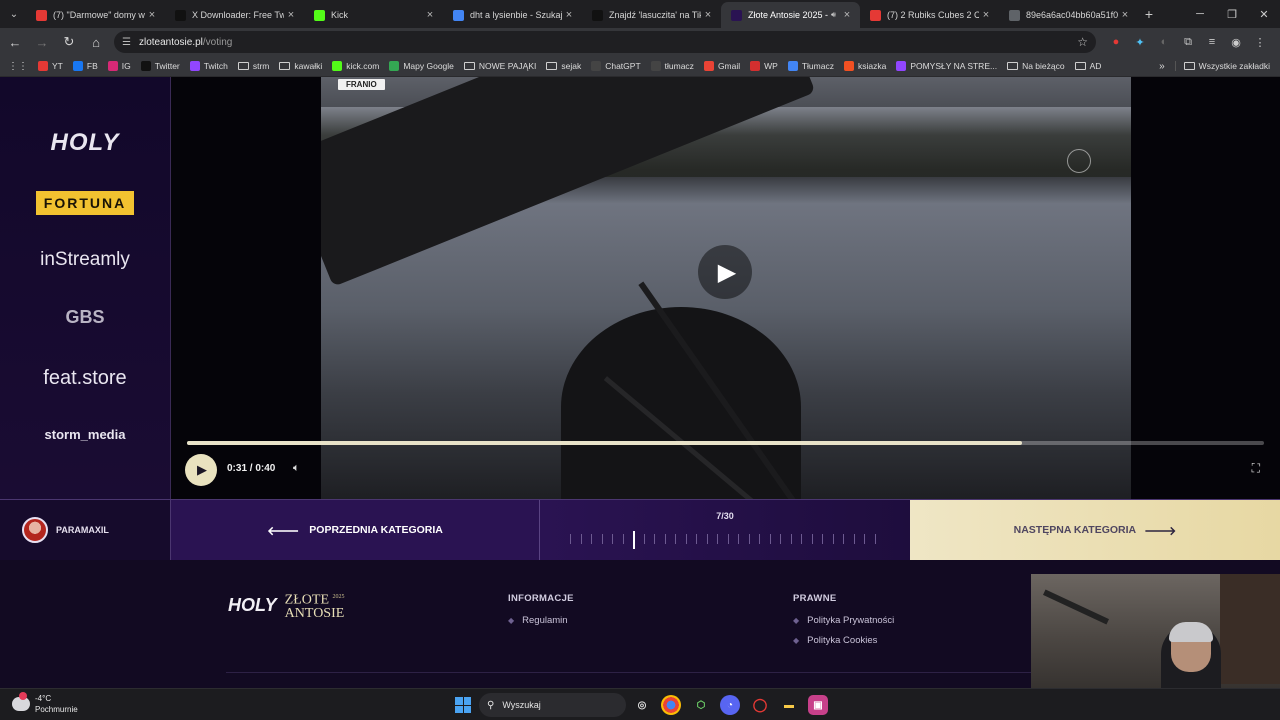  What do you see at coordinates (355, 66) in the screenshot?
I see `bookmark-item: kick.com` at bounding box center [355, 66].